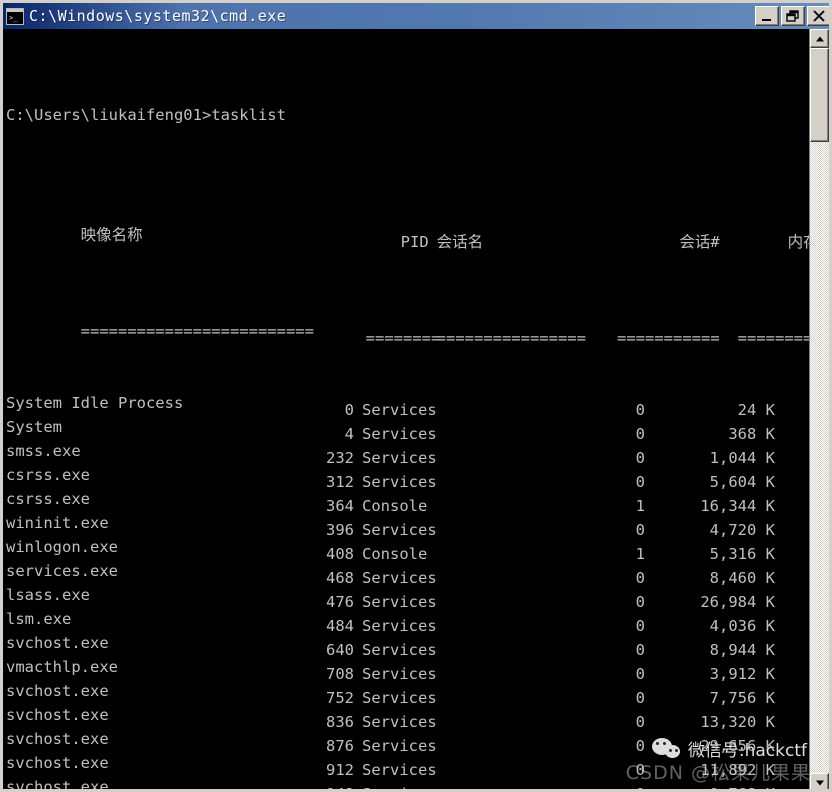  What do you see at coordinates (407, 765) in the screenshot?
I see `table-row: svchost.exe 912 Services 0 11,892 K` at bounding box center [407, 765].